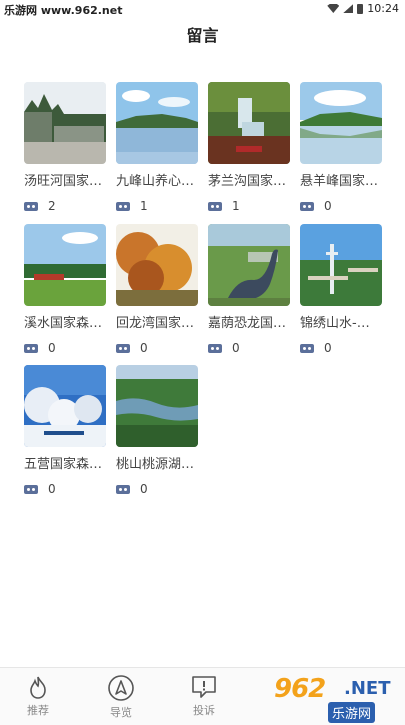 The image size is (405, 725). Describe the element at coordinates (121, 688) in the screenshot. I see `navigation-icon` at that location.